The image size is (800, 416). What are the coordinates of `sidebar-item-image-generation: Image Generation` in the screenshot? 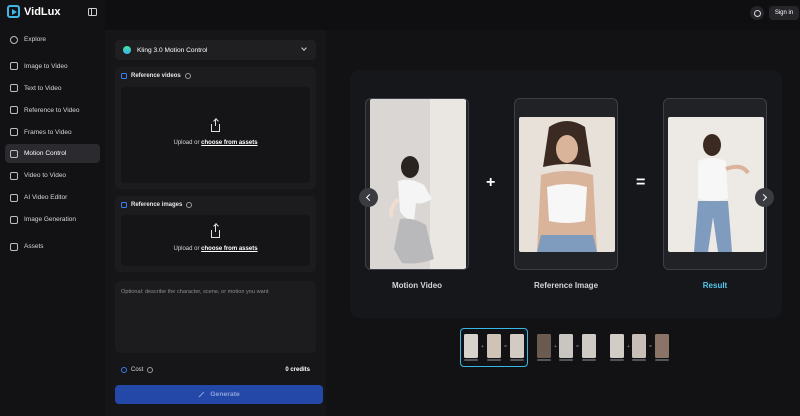 It's located at (52, 219).